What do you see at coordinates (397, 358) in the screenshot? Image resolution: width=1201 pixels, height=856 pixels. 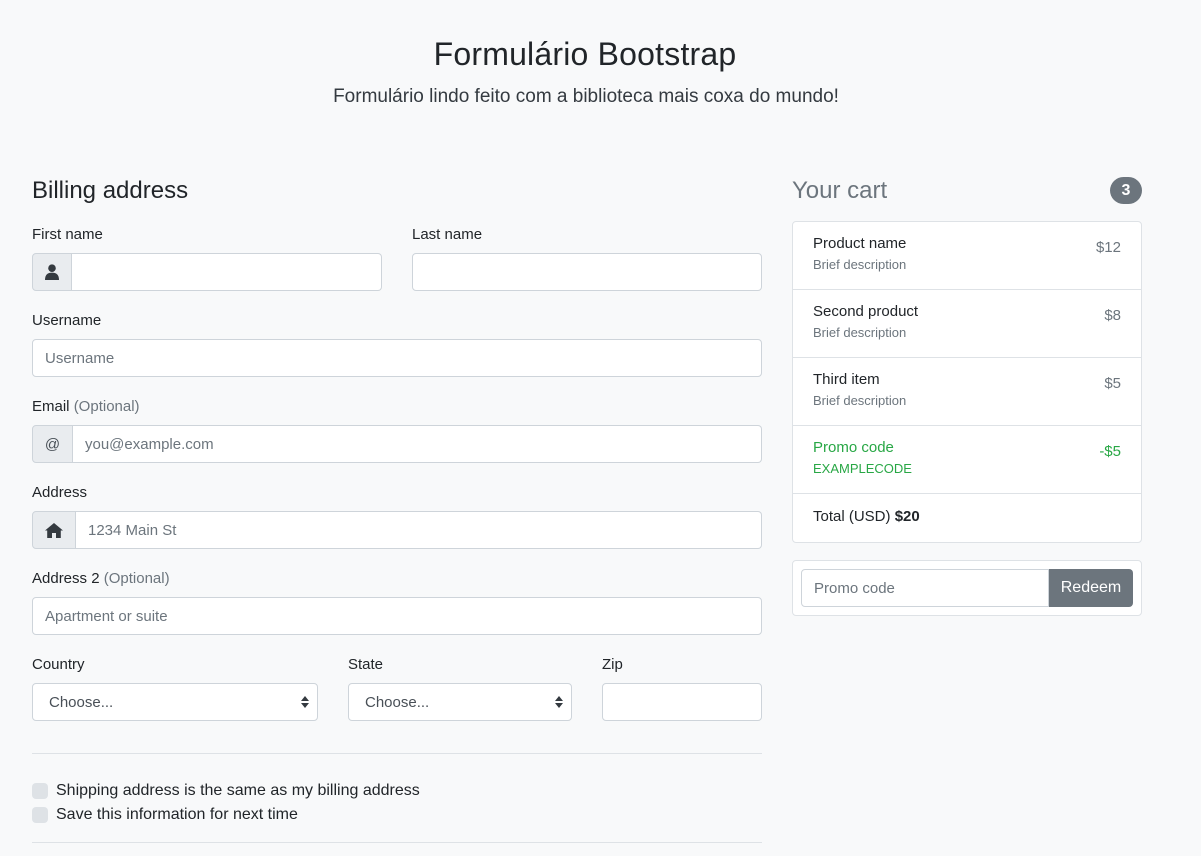 I see `username-input: Username` at bounding box center [397, 358].